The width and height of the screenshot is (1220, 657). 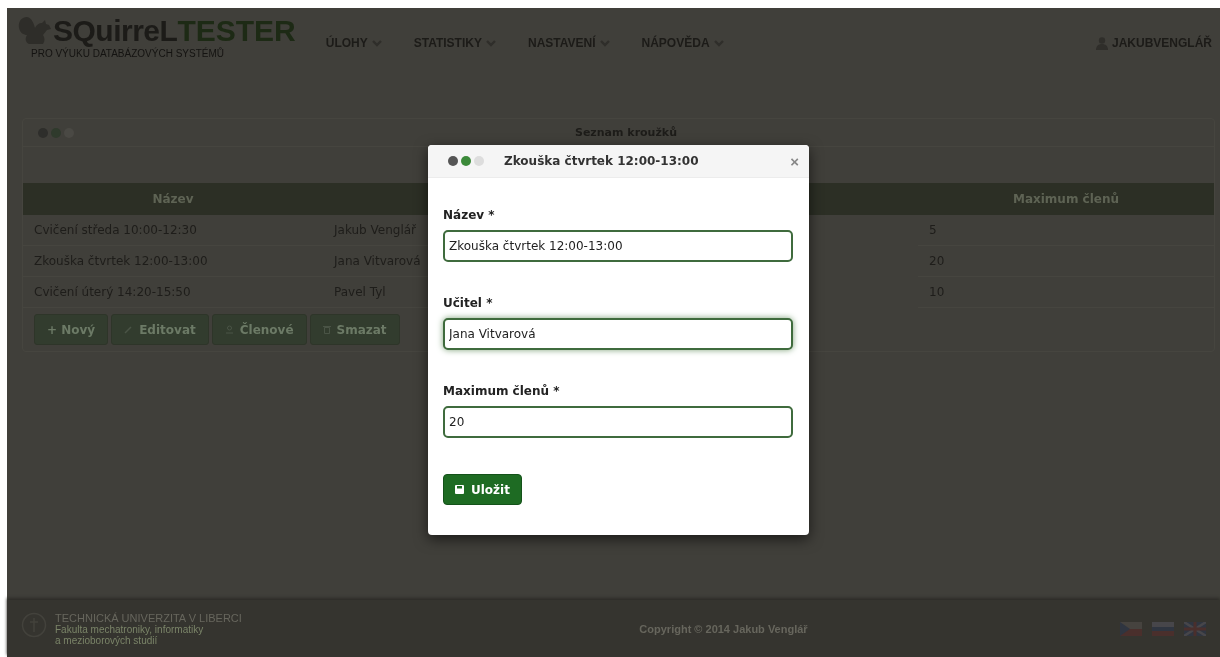 What do you see at coordinates (354, 329) in the screenshot?
I see `panel-button: Smazat` at bounding box center [354, 329].